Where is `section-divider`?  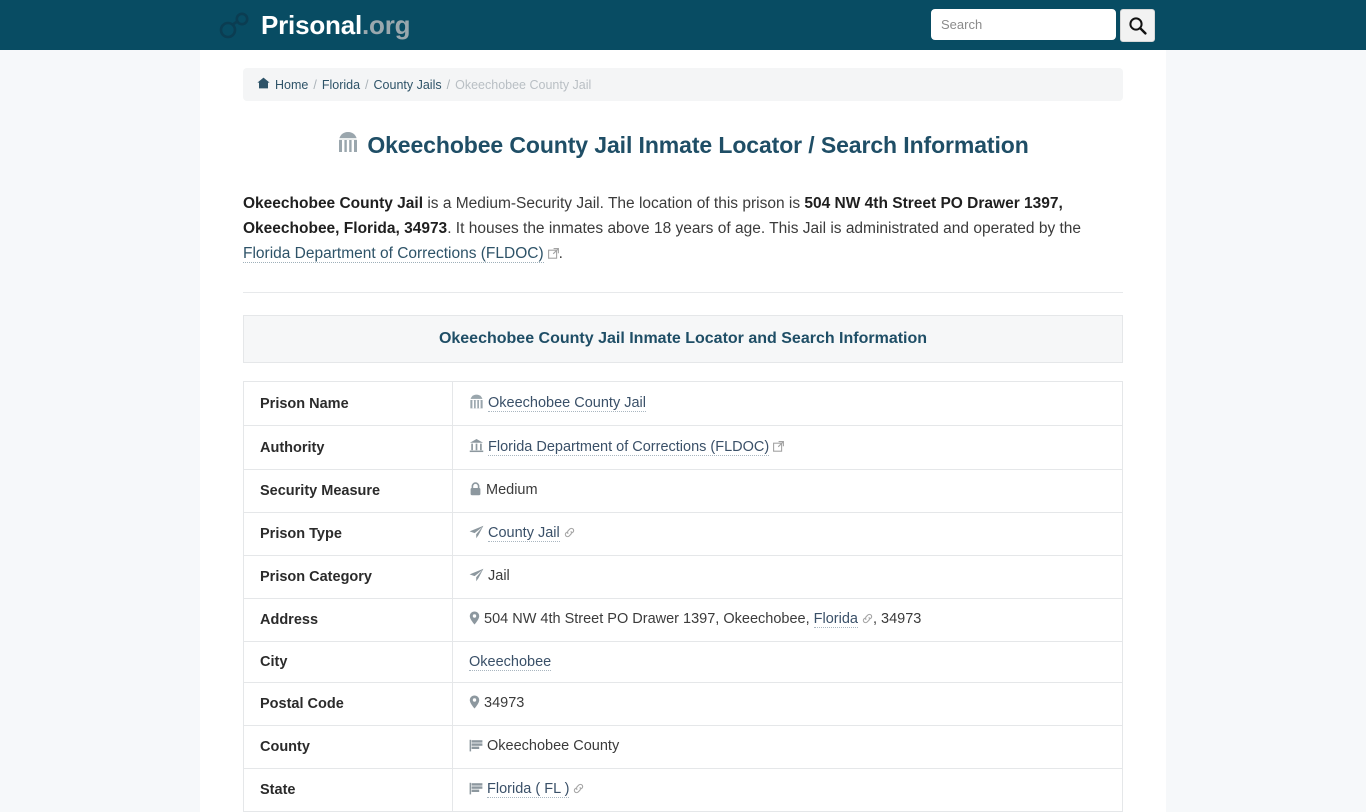 section-divider is located at coordinates (683, 293).